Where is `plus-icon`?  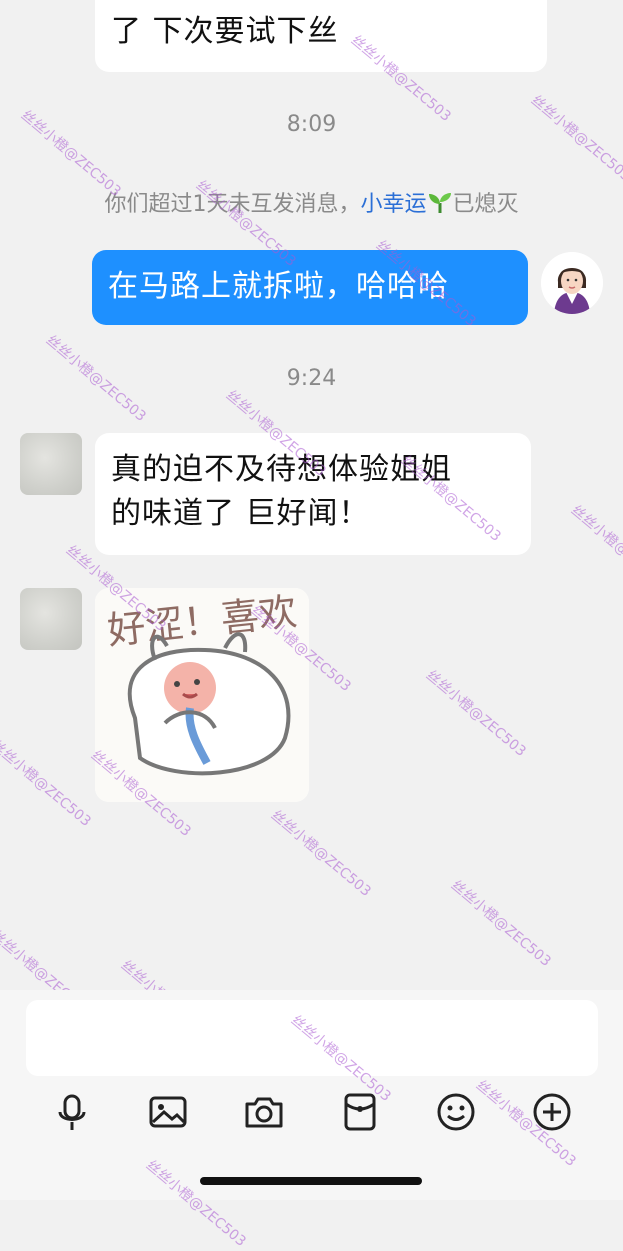
plus-icon is located at coordinates (552, 1112).